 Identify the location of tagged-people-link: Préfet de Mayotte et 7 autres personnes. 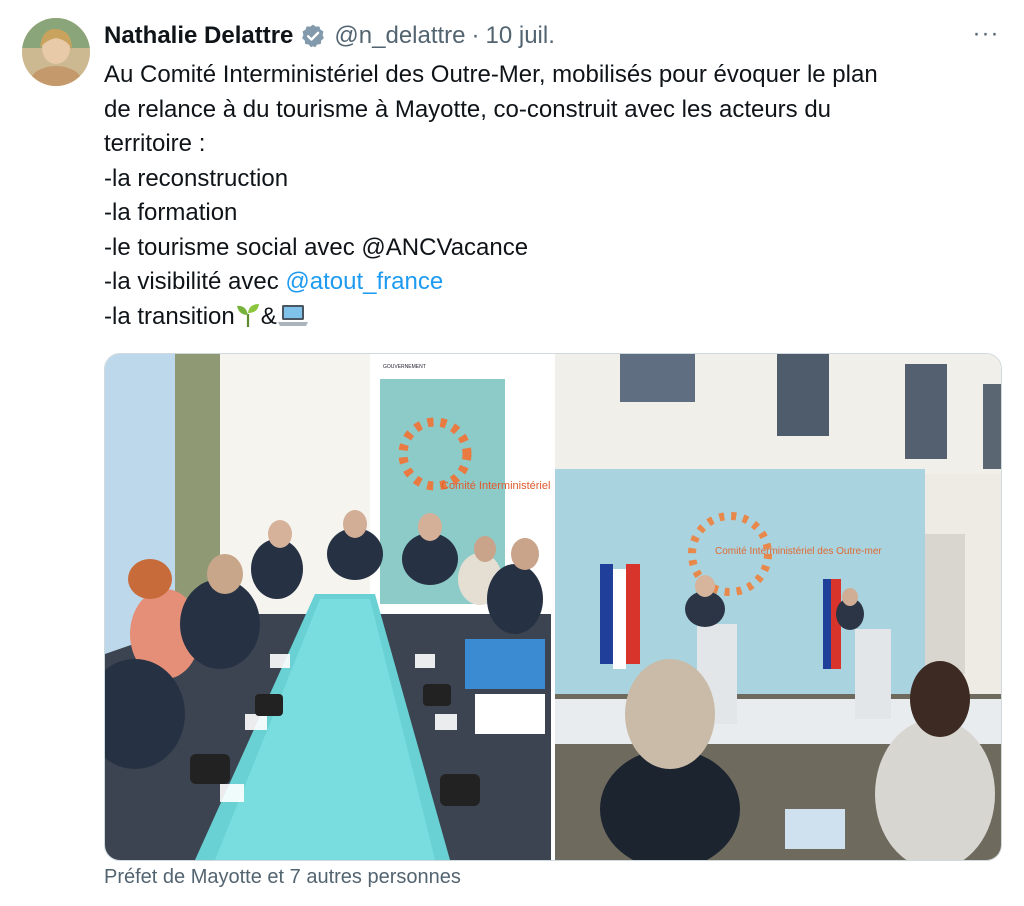
(282, 877).